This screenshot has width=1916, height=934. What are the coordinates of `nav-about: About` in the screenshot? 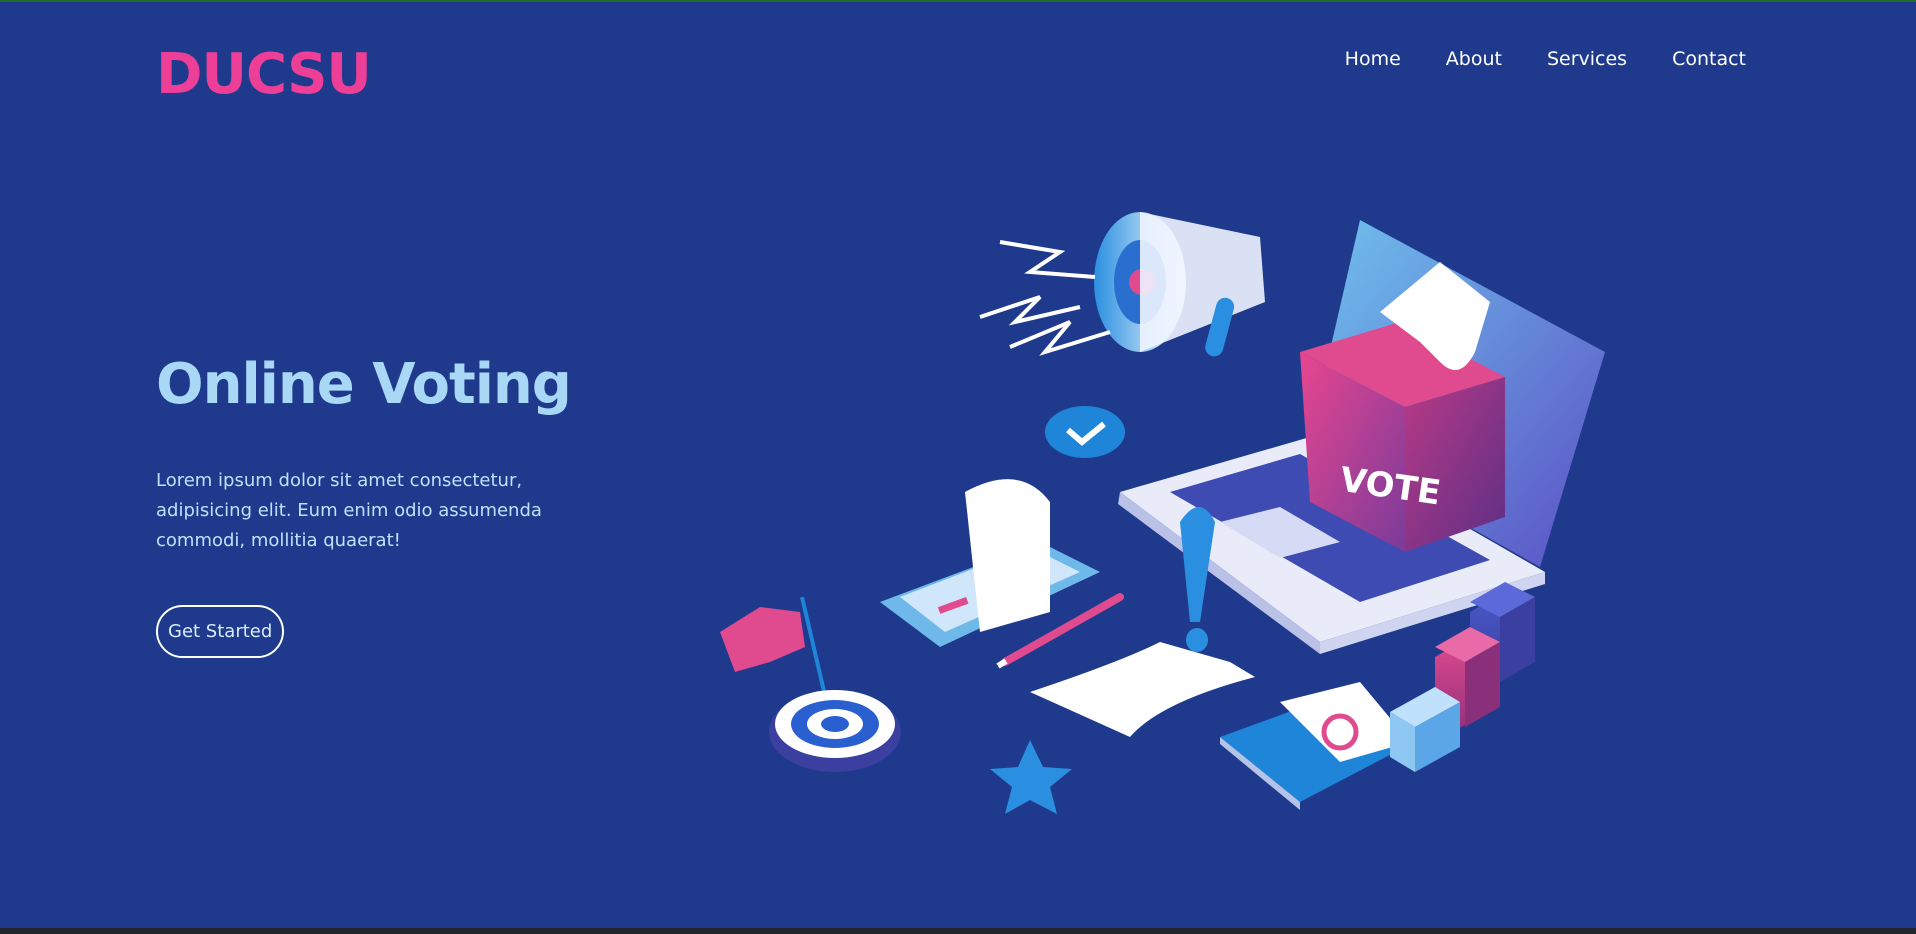 It's located at (1474, 59).